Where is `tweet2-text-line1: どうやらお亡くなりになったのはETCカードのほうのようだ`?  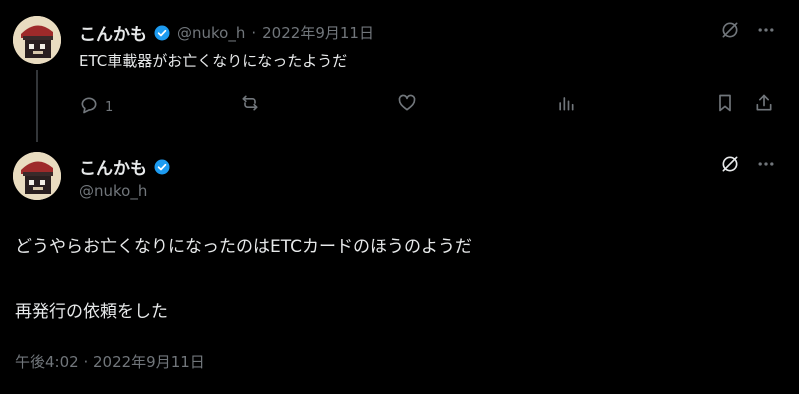
tweet2-text-line1: どうやらお亡くなりになったのはETCカードのほうのようだ is located at coordinates (243, 247).